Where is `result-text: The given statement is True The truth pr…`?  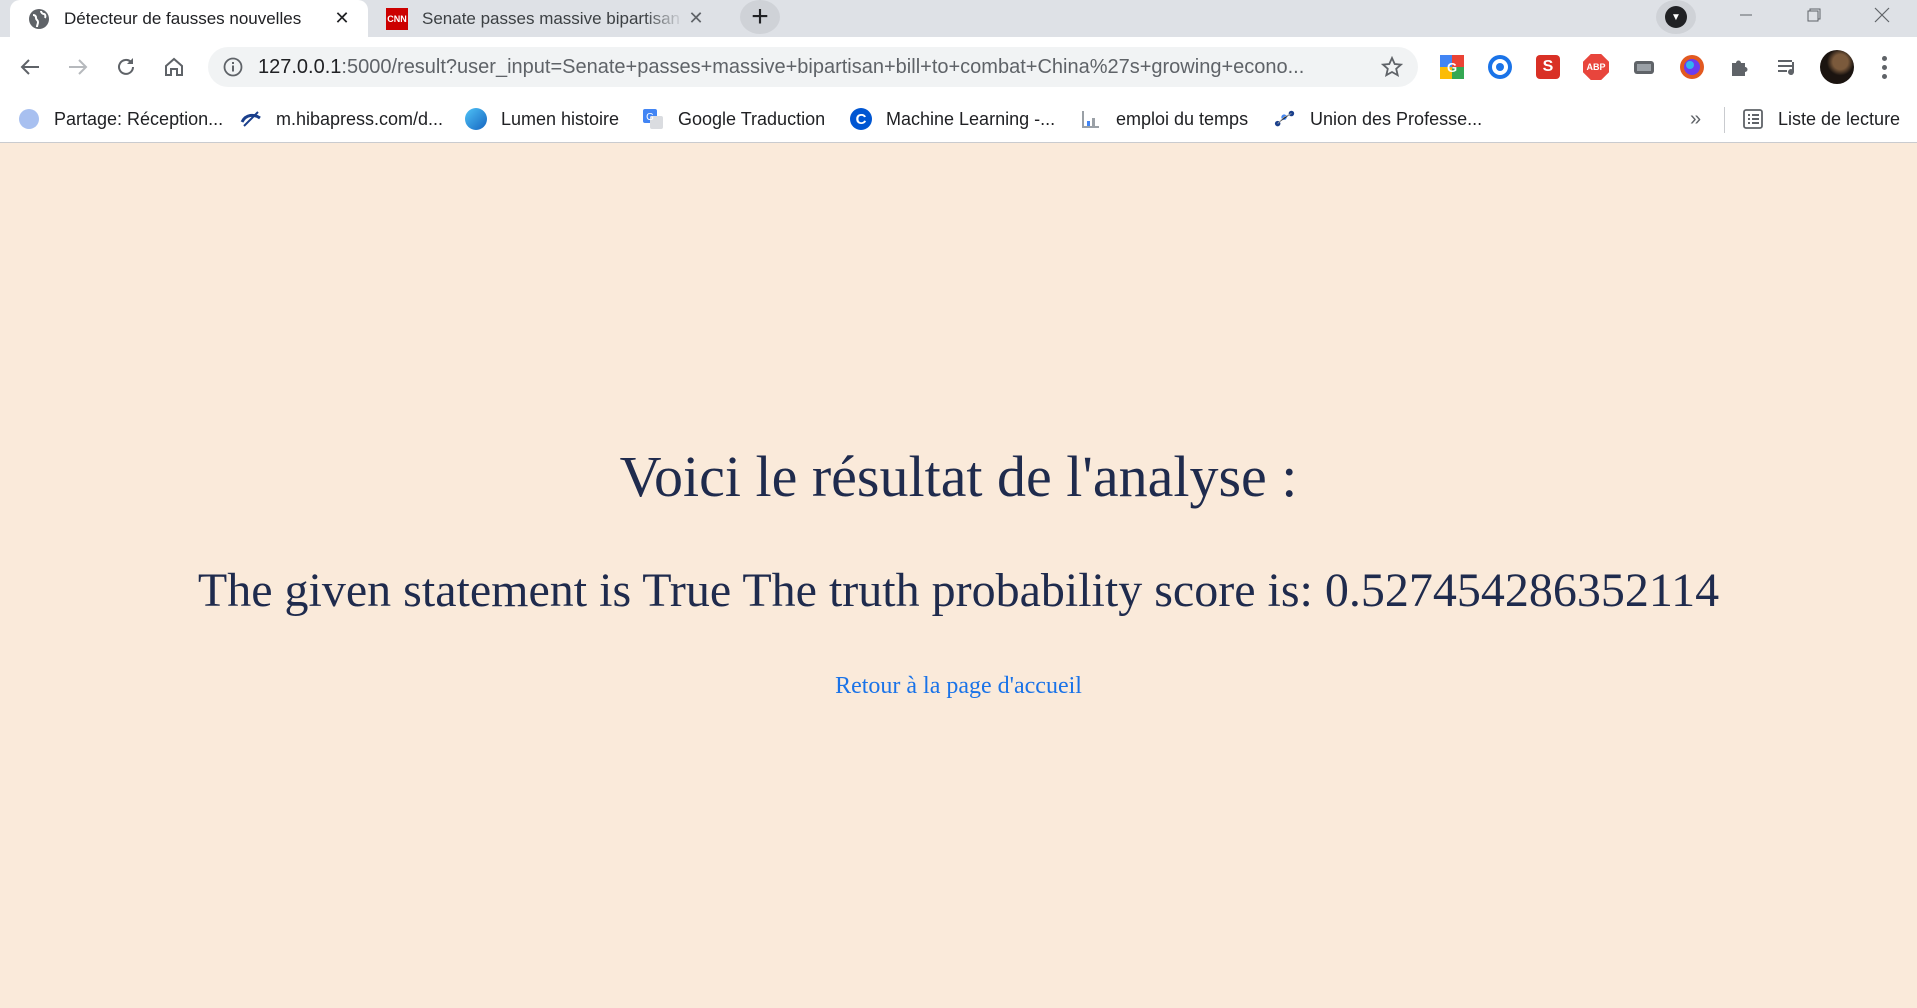
result-text: The given statement is True The truth pr… is located at coordinates (958, 590).